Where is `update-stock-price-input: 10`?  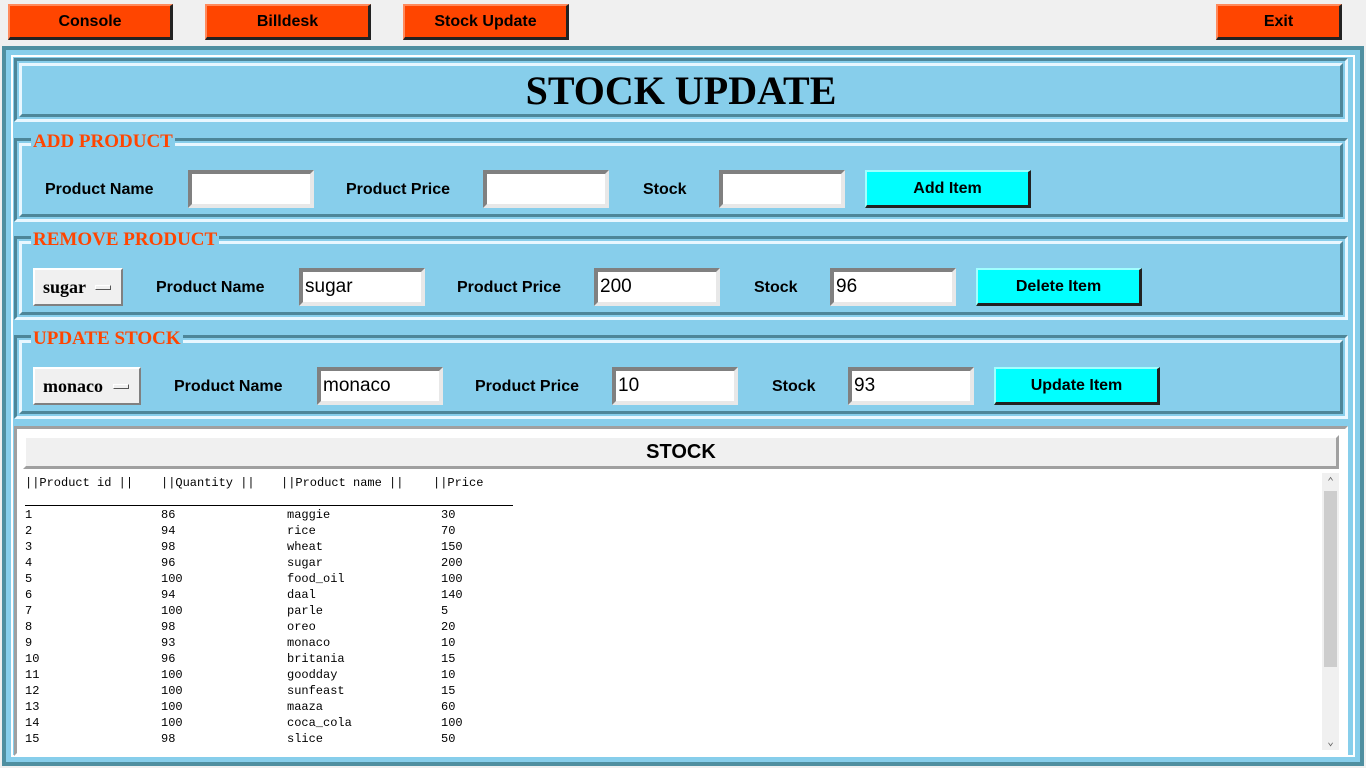 update-stock-price-input: 10 is located at coordinates (675, 386).